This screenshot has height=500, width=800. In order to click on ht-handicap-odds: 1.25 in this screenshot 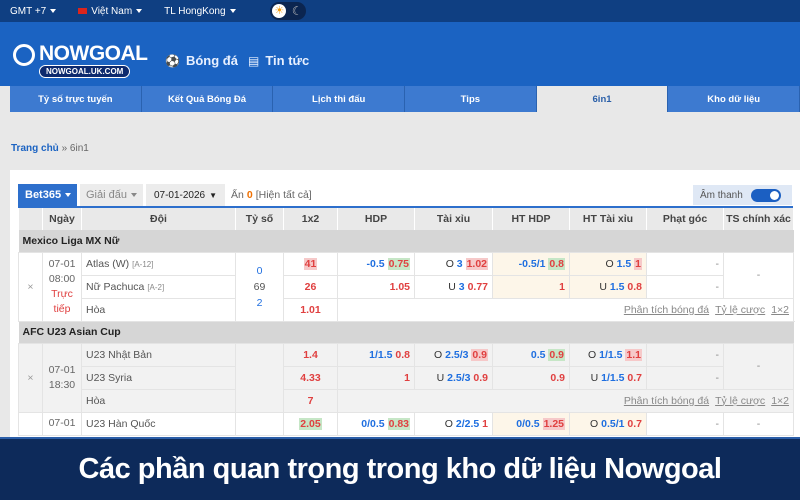, I will do `click(553, 423)`.